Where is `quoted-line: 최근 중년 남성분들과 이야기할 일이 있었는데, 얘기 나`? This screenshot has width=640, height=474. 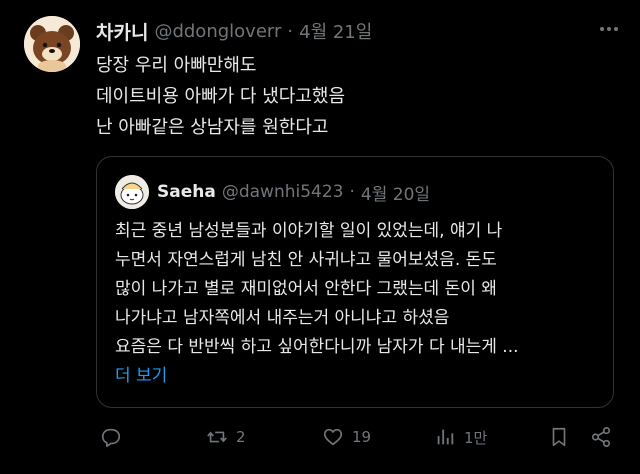
quoted-line: 최근 중년 남성분들과 이야기할 일이 있었는데, 얘기 나 is located at coordinates (309, 231).